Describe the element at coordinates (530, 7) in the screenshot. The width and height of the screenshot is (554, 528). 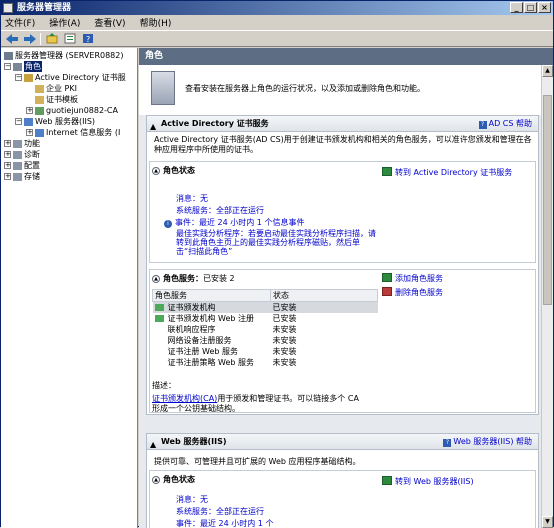
I see `maximize-button: □` at that location.